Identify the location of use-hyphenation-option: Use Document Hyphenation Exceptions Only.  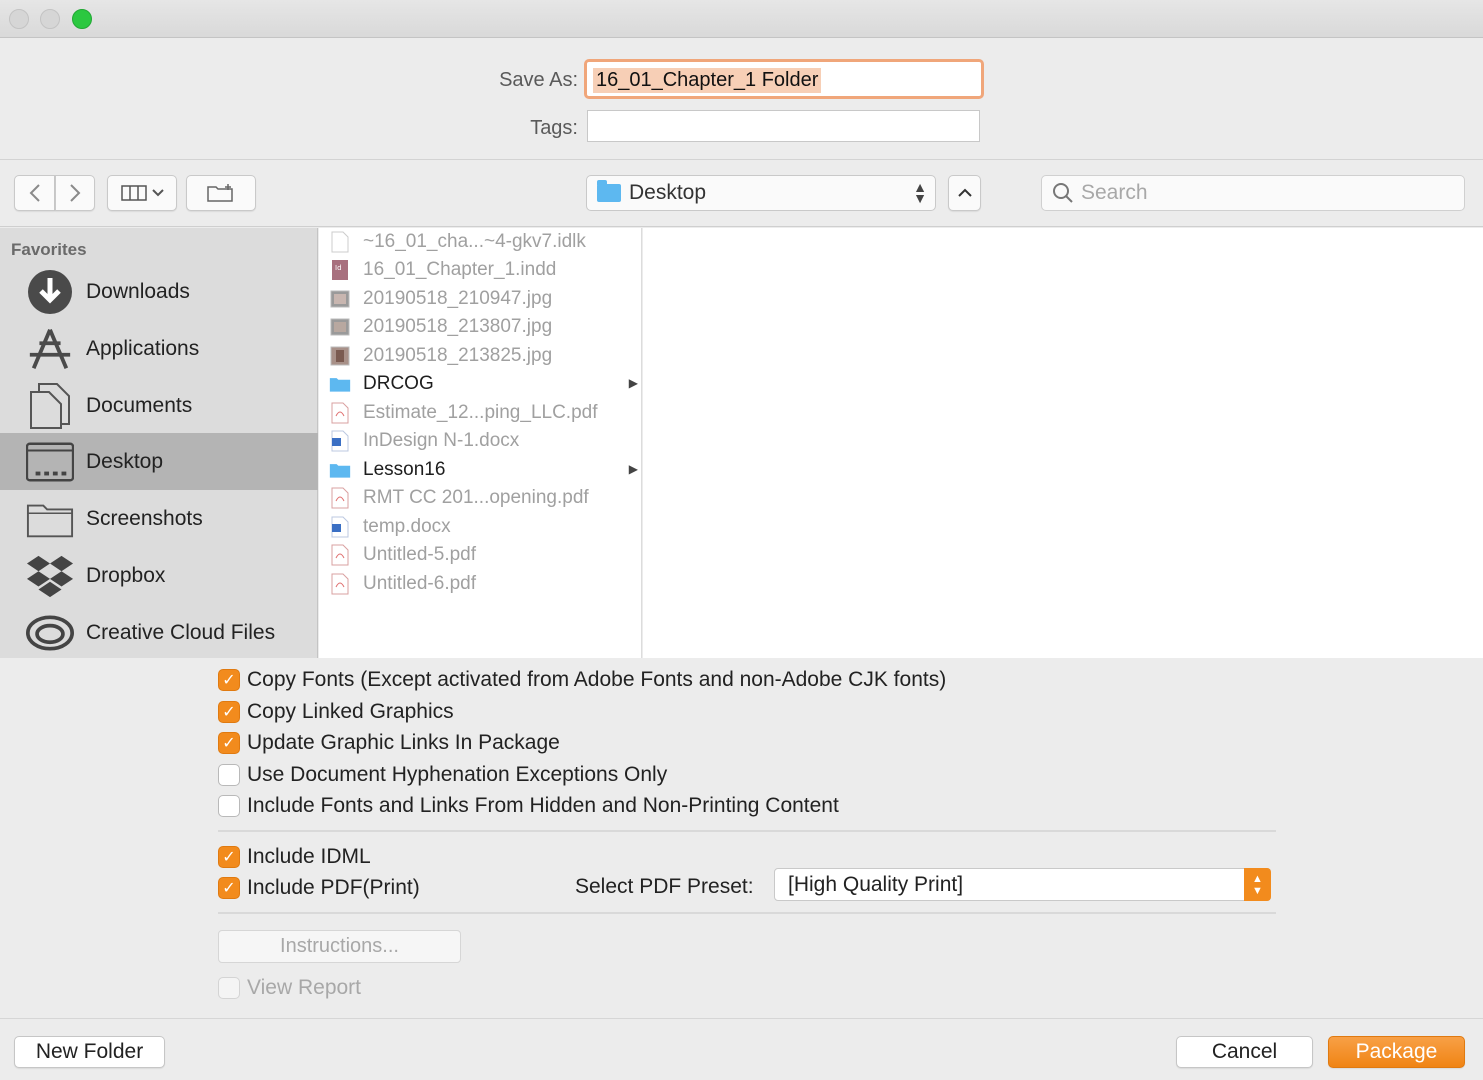
(442, 775).